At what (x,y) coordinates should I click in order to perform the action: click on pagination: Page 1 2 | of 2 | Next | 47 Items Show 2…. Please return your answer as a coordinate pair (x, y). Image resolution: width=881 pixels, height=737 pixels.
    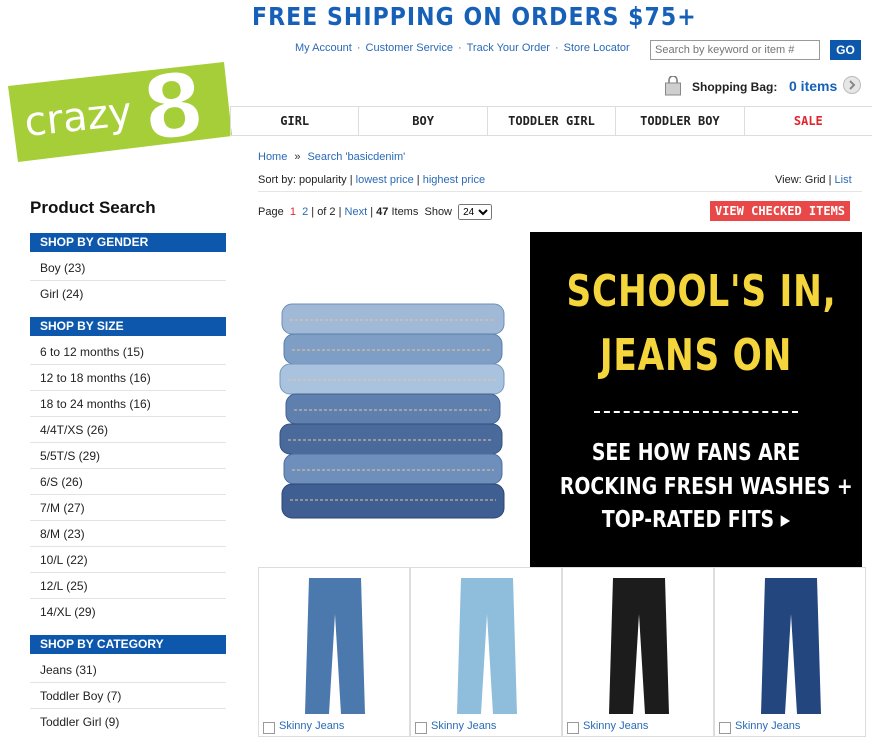
    Looking at the image, I should click on (375, 212).